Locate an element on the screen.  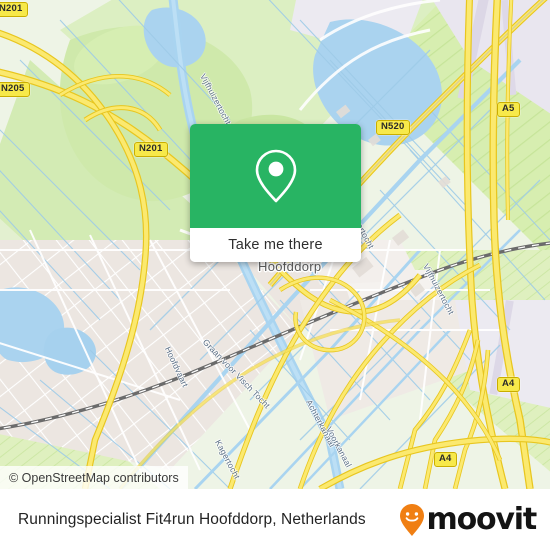
osm-attribution: © OpenStreetMap contributors is located at coordinates (94, 477).